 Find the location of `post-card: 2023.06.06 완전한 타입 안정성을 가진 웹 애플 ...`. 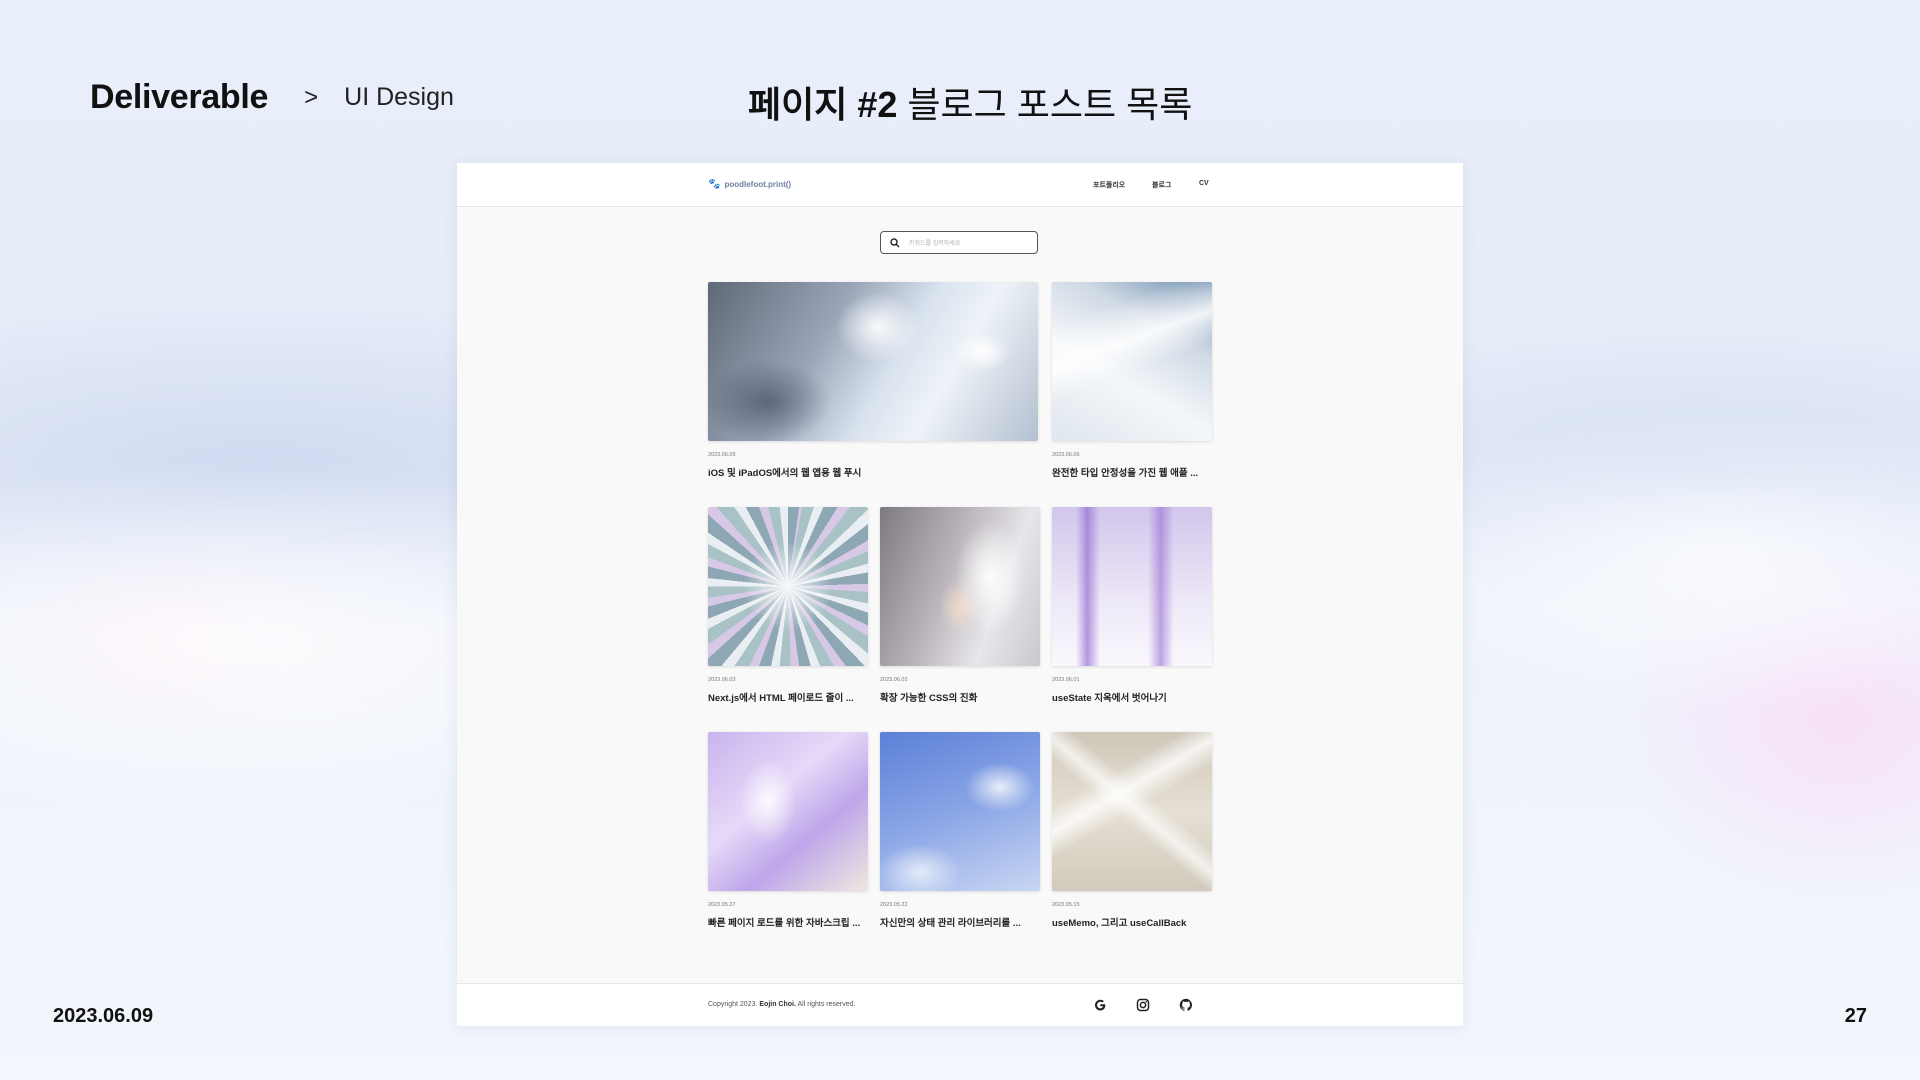

post-card: 2023.06.06 완전한 타입 안정성을 가진 웹 애플 ... is located at coordinates (1132, 380).